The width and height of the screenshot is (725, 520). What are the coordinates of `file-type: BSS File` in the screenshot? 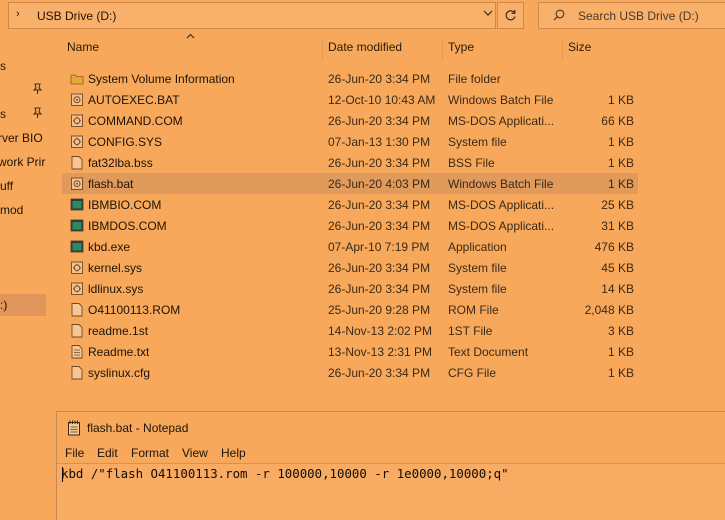 It's located at (471, 163).